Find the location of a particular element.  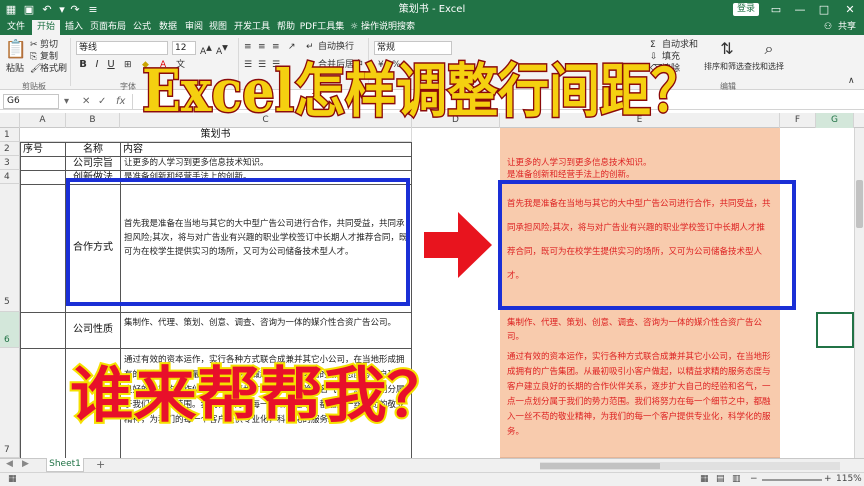

arrow-right-icon is located at coordinates (458, 245).